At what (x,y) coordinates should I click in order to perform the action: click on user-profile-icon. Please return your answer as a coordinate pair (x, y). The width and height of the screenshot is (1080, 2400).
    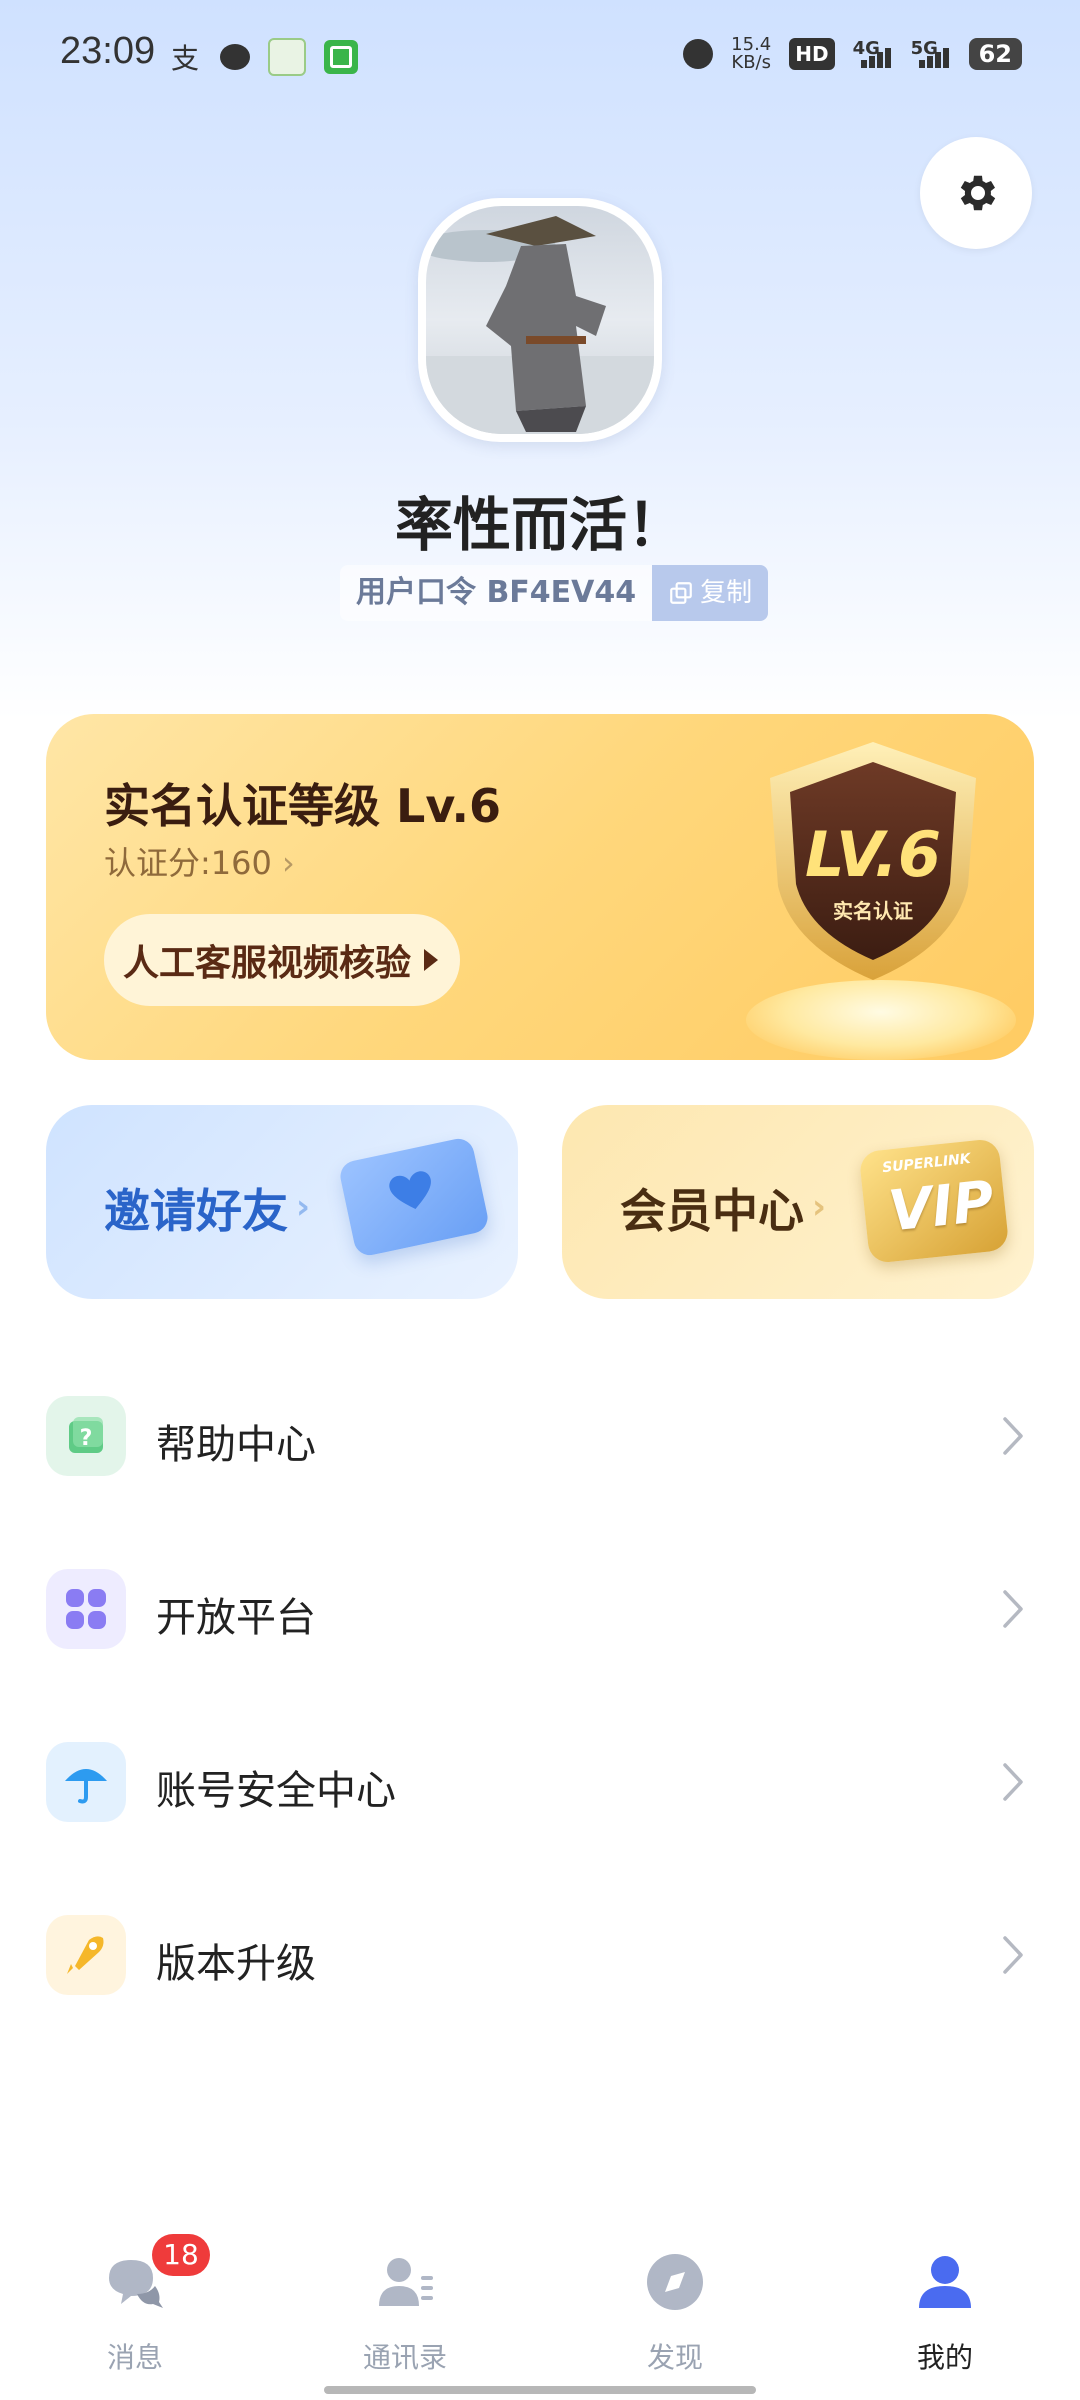
    Looking at the image, I should click on (945, 2282).